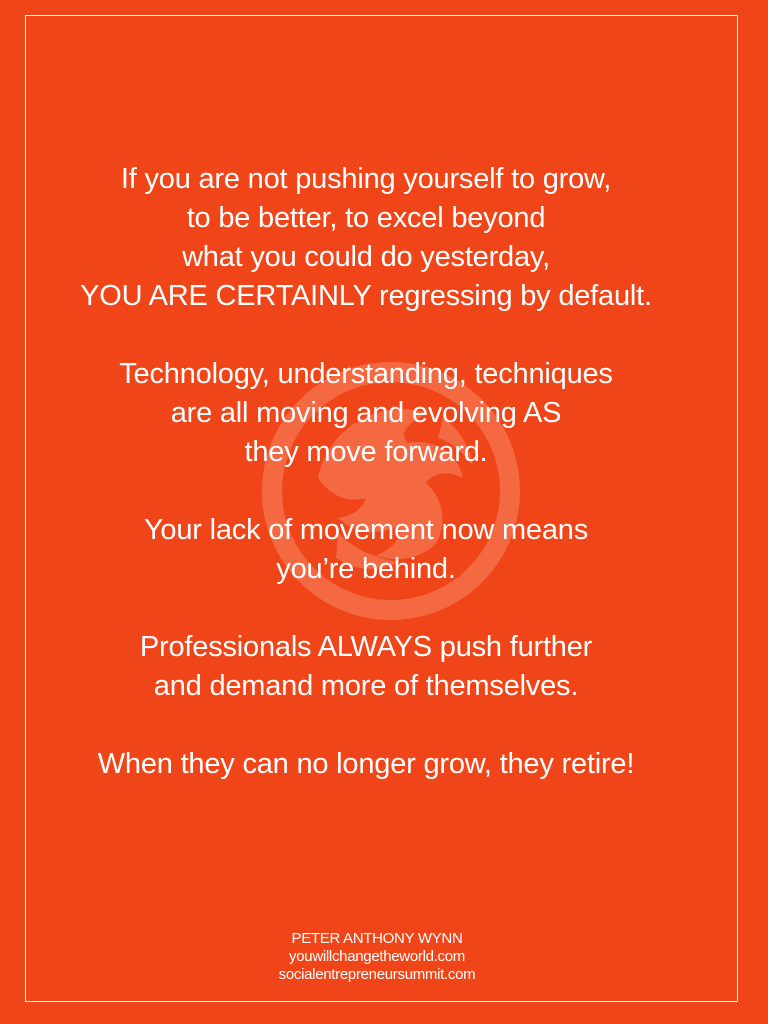 The height and width of the screenshot is (1024, 768). Describe the element at coordinates (366, 296) in the screenshot. I see `quote-line: YOU ARE CERTAINLY regressing by default.` at that location.